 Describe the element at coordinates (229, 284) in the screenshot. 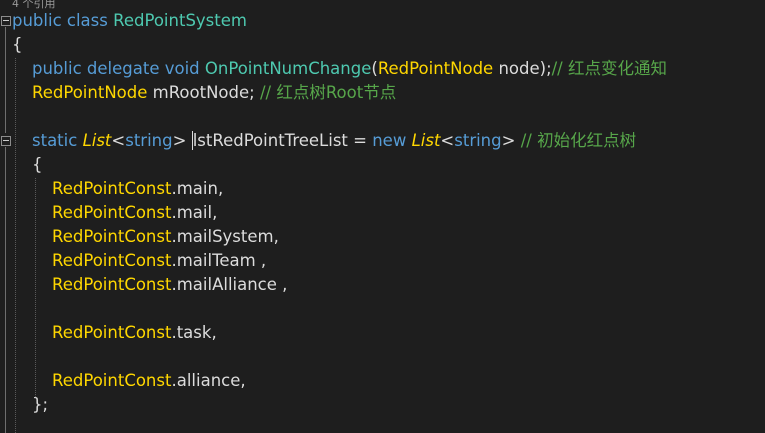

I see `member-ref: .mailAlliance ,` at that location.